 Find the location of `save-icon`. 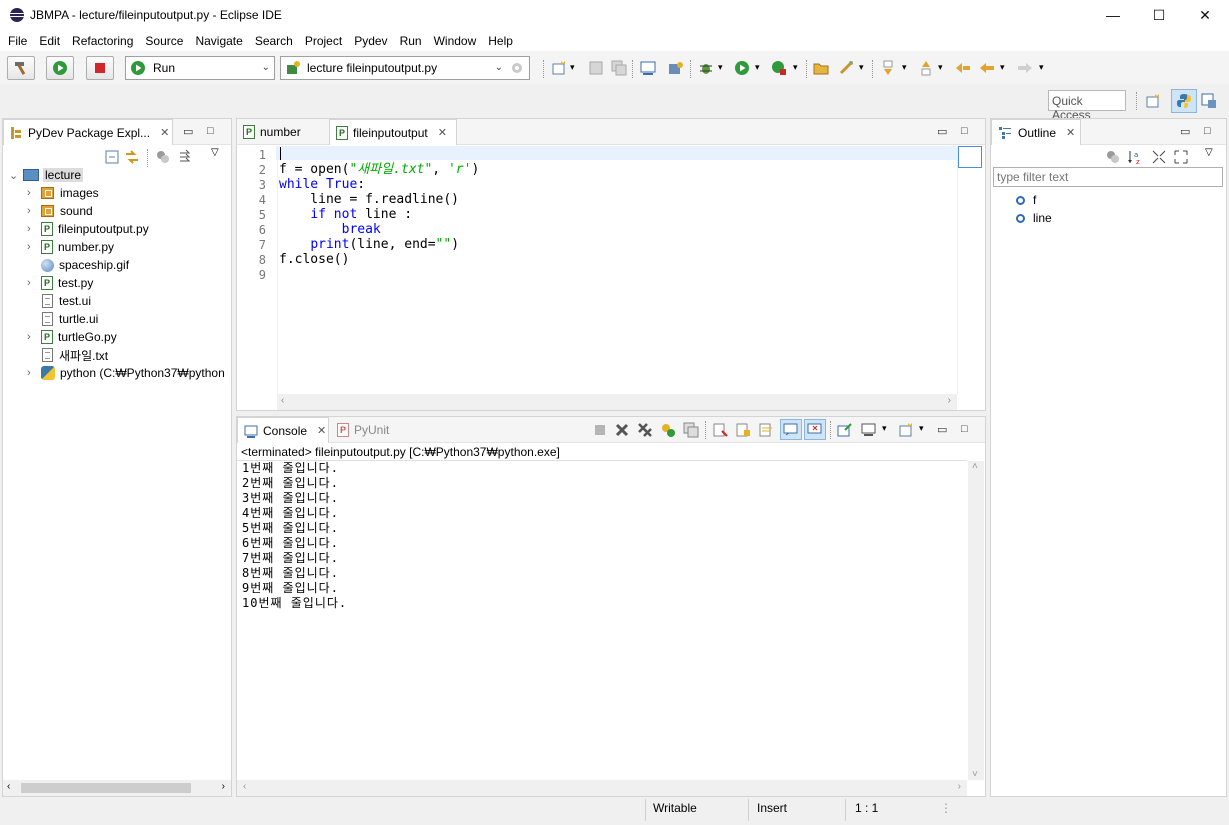

save-icon is located at coordinates (596, 68).